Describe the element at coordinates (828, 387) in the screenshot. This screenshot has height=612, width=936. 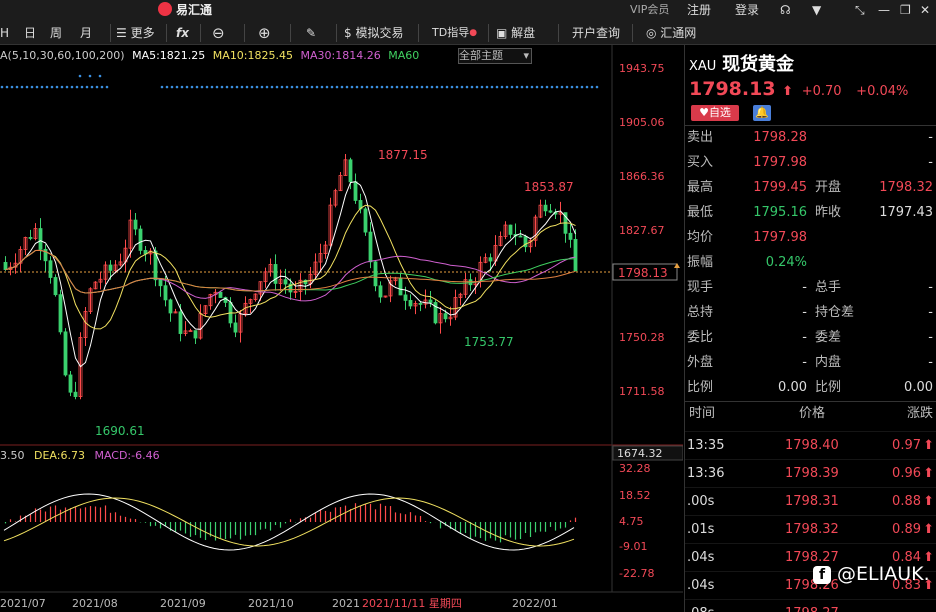
I see `field-label-2: 比例` at that location.